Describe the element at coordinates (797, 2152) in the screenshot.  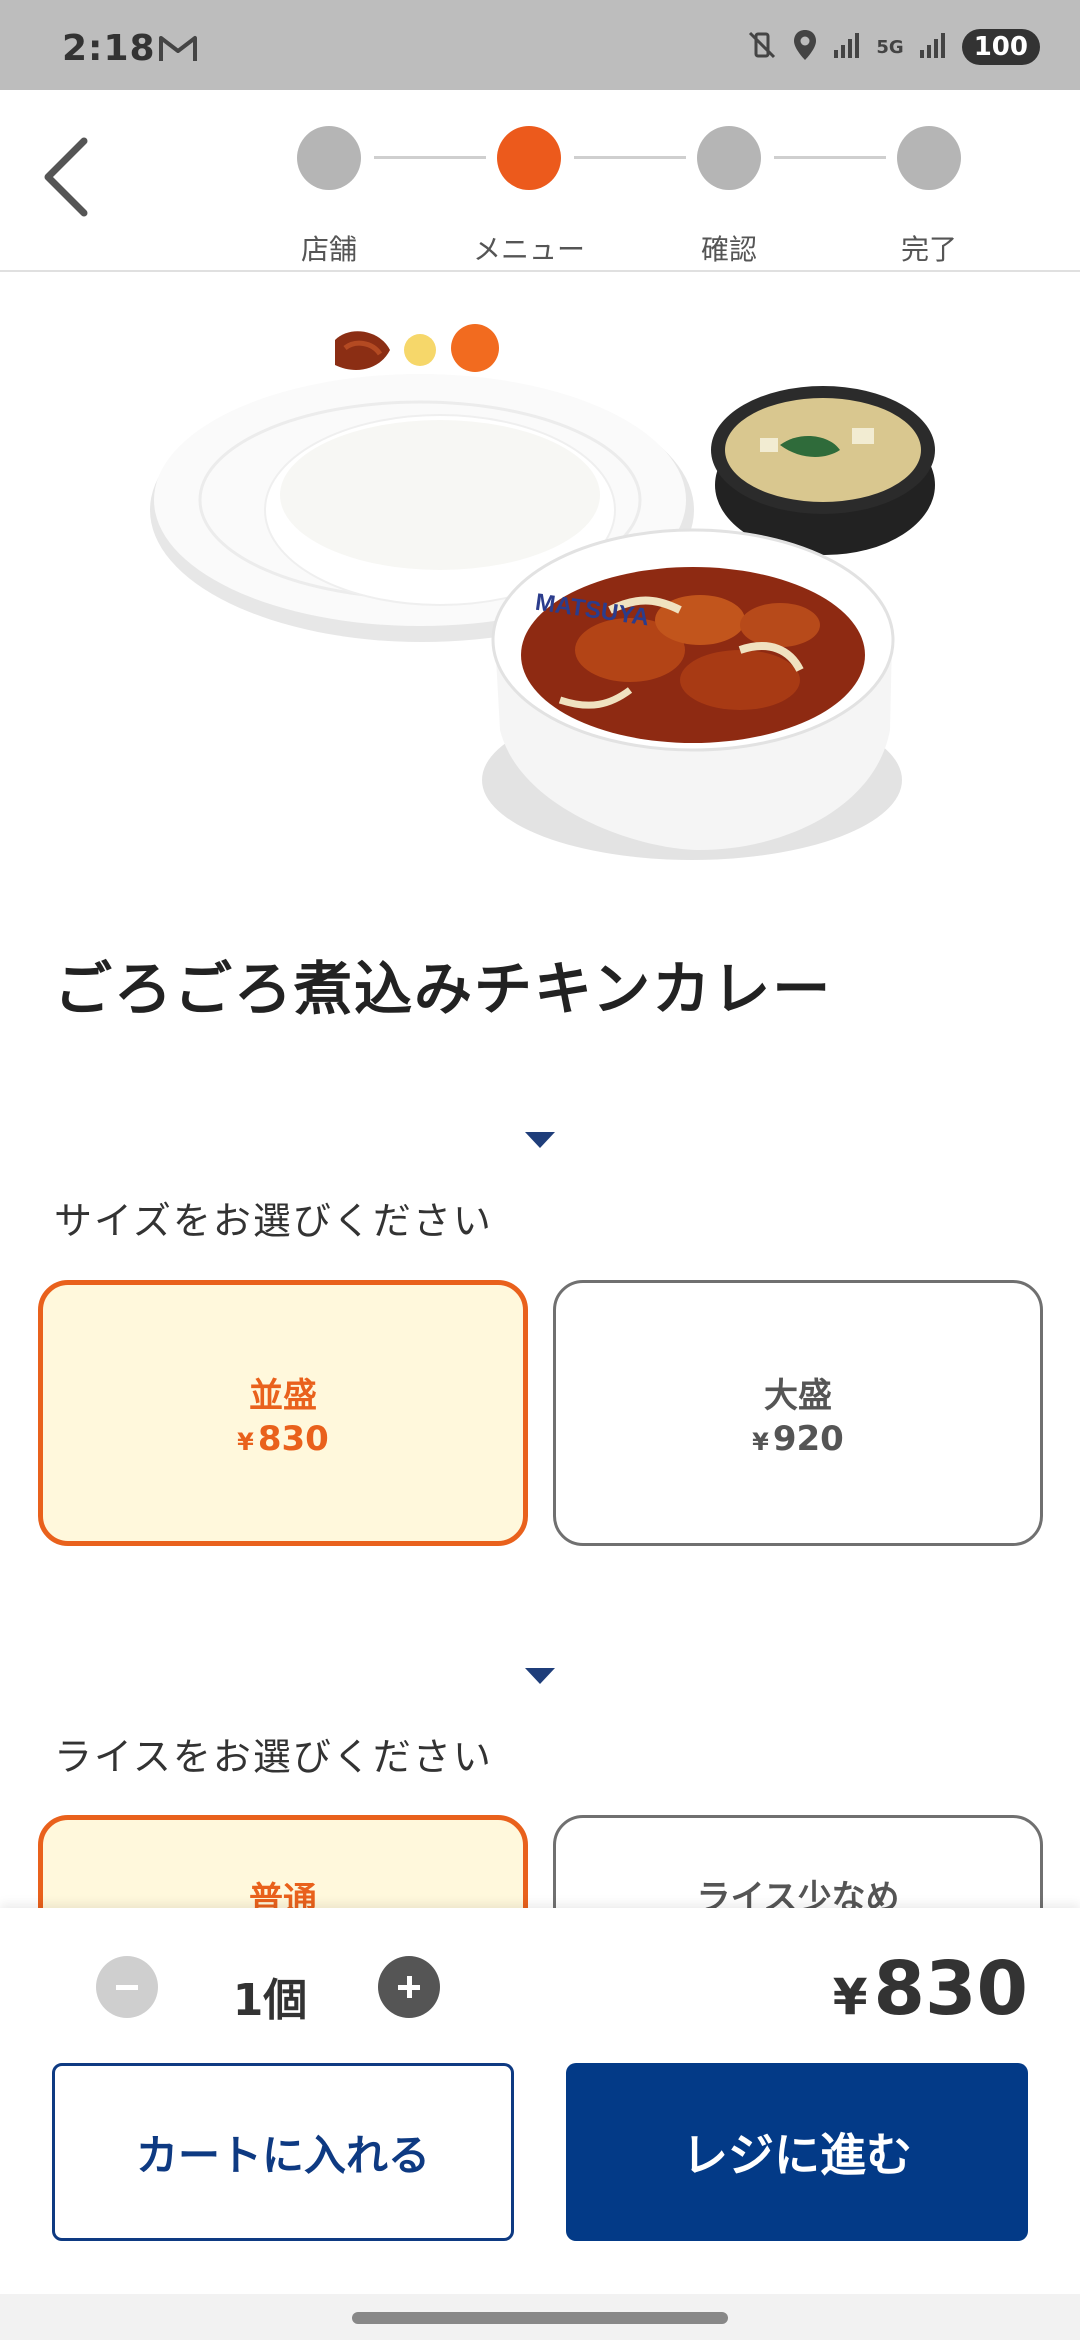
I see `checkout-button: レジに進む` at that location.